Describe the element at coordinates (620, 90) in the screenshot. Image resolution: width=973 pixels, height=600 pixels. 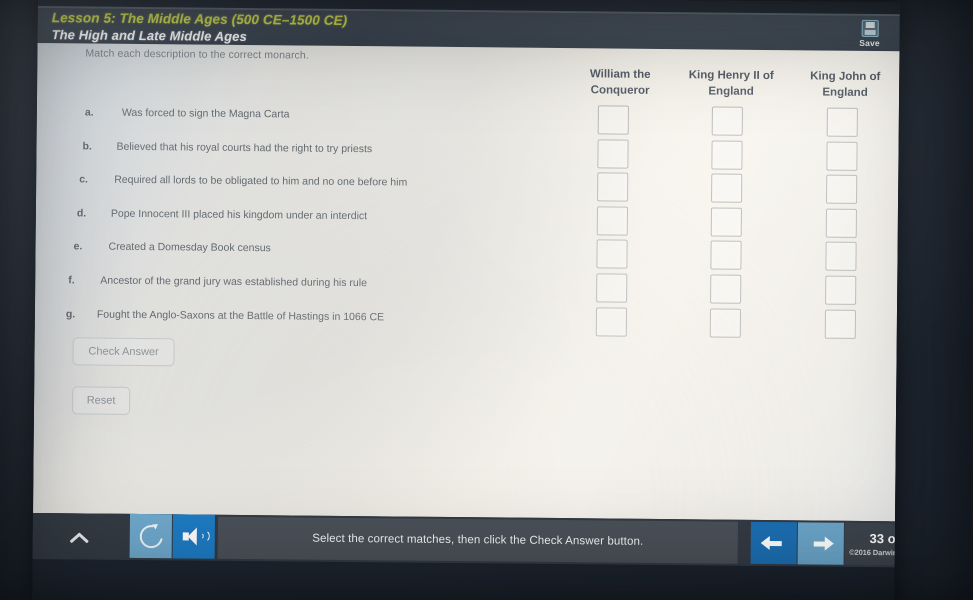
I see `column-header-line-2: Conqueror` at that location.